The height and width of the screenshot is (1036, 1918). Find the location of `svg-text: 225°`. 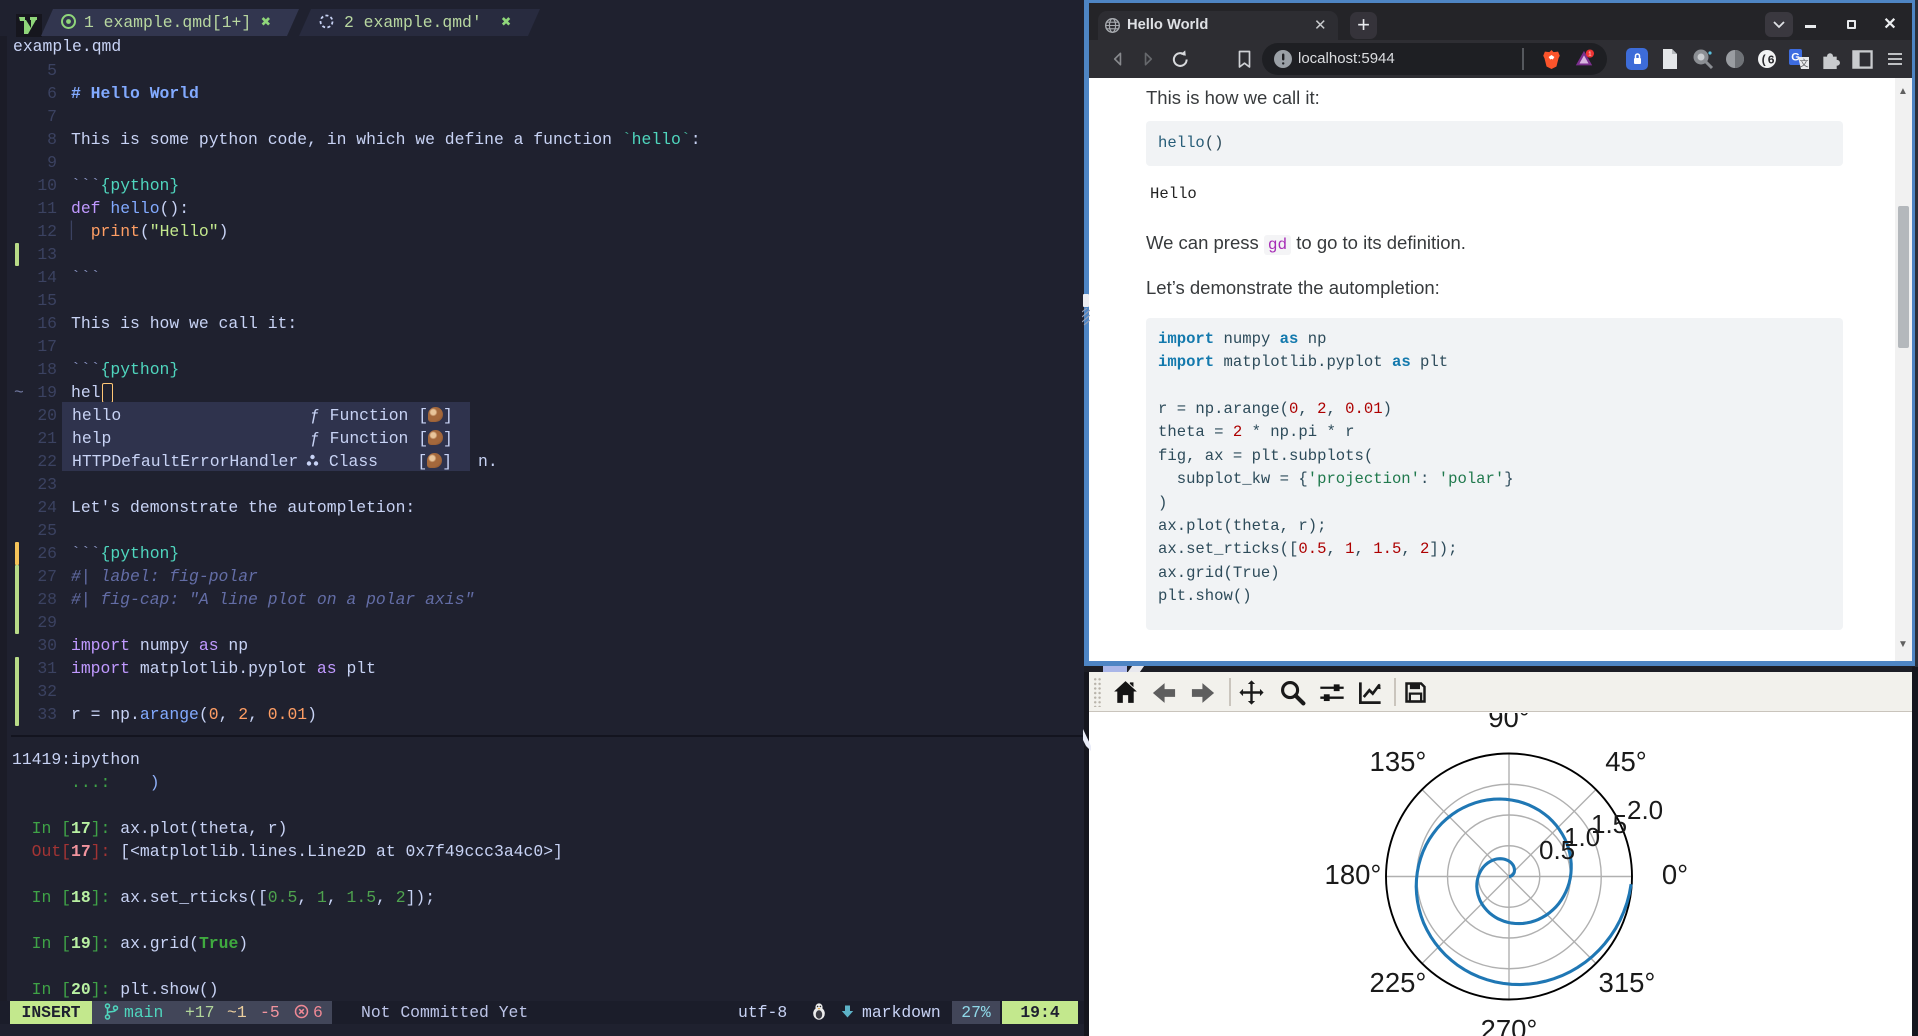

svg-text: 225° is located at coordinates (1398, 982).